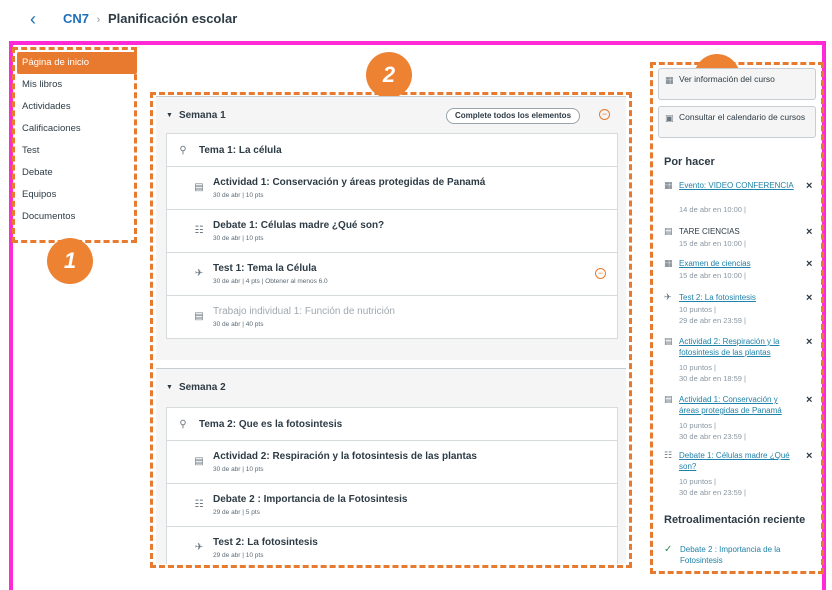 The image size is (832, 590). Describe the element at coordinates (727, 79) in the screenshot. I see `course-info-label: Ver información del curso` at that location.